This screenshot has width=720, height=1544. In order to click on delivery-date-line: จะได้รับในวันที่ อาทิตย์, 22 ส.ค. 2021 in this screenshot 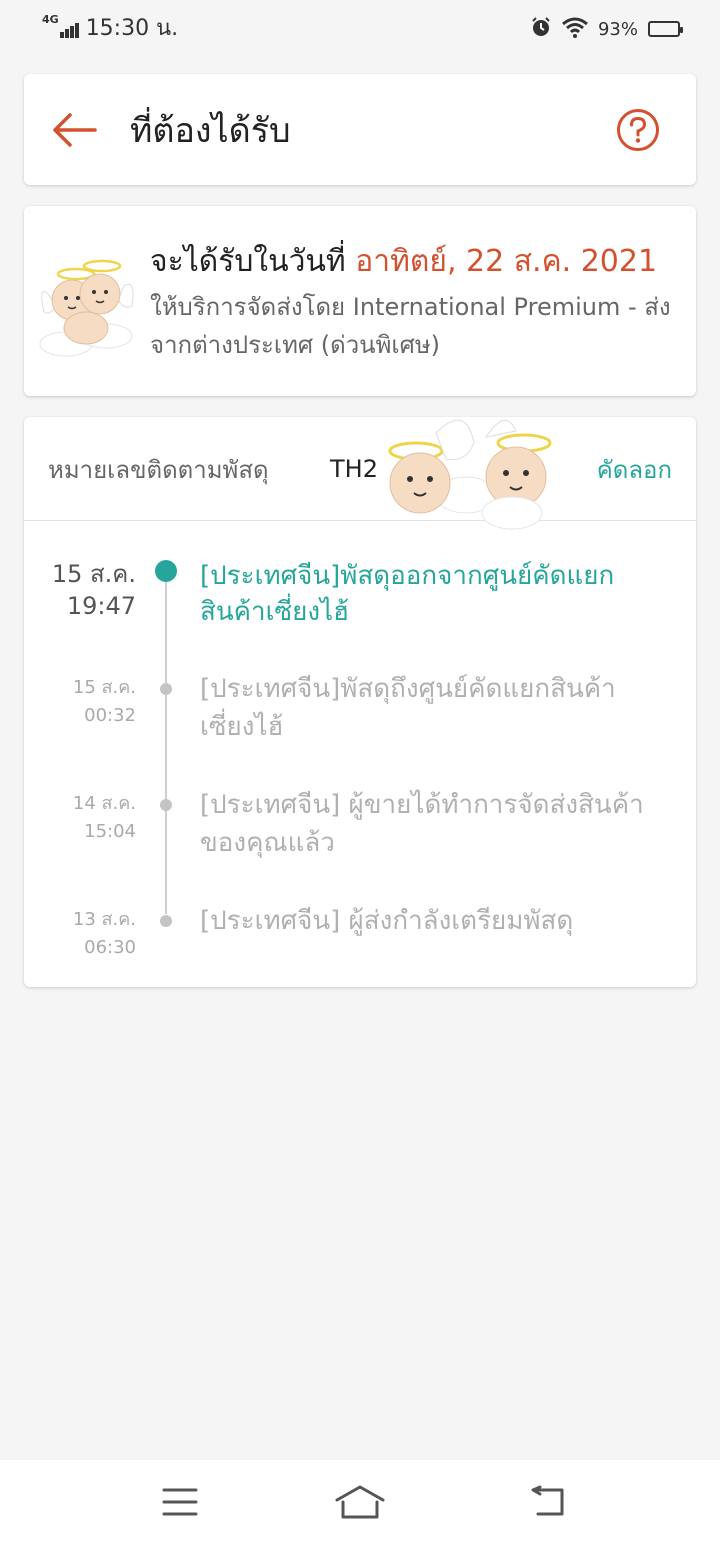, I will do `click(415, 262)`.